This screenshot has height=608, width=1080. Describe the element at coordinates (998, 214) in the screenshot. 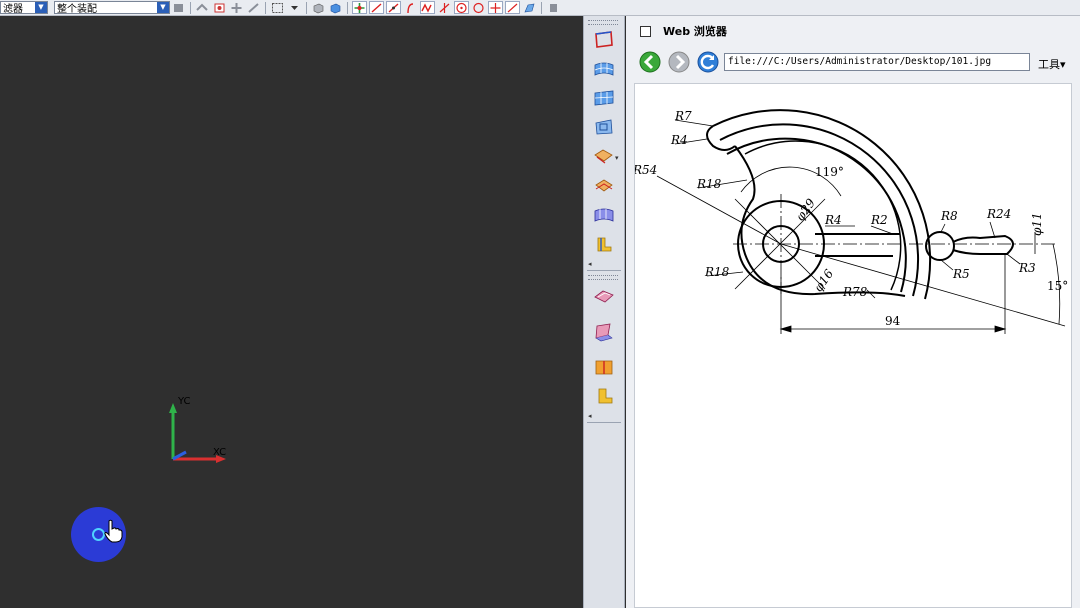

I see `label-r24: R24` at that location.